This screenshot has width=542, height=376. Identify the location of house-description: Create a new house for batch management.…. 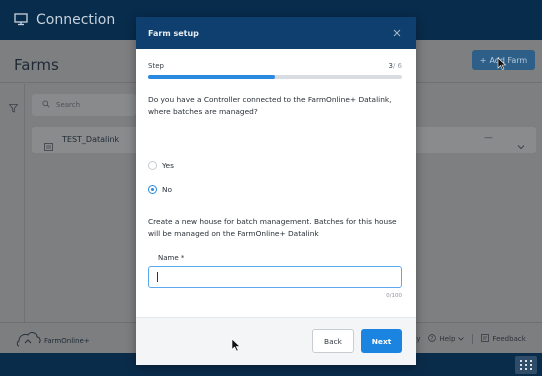
(272, 227).